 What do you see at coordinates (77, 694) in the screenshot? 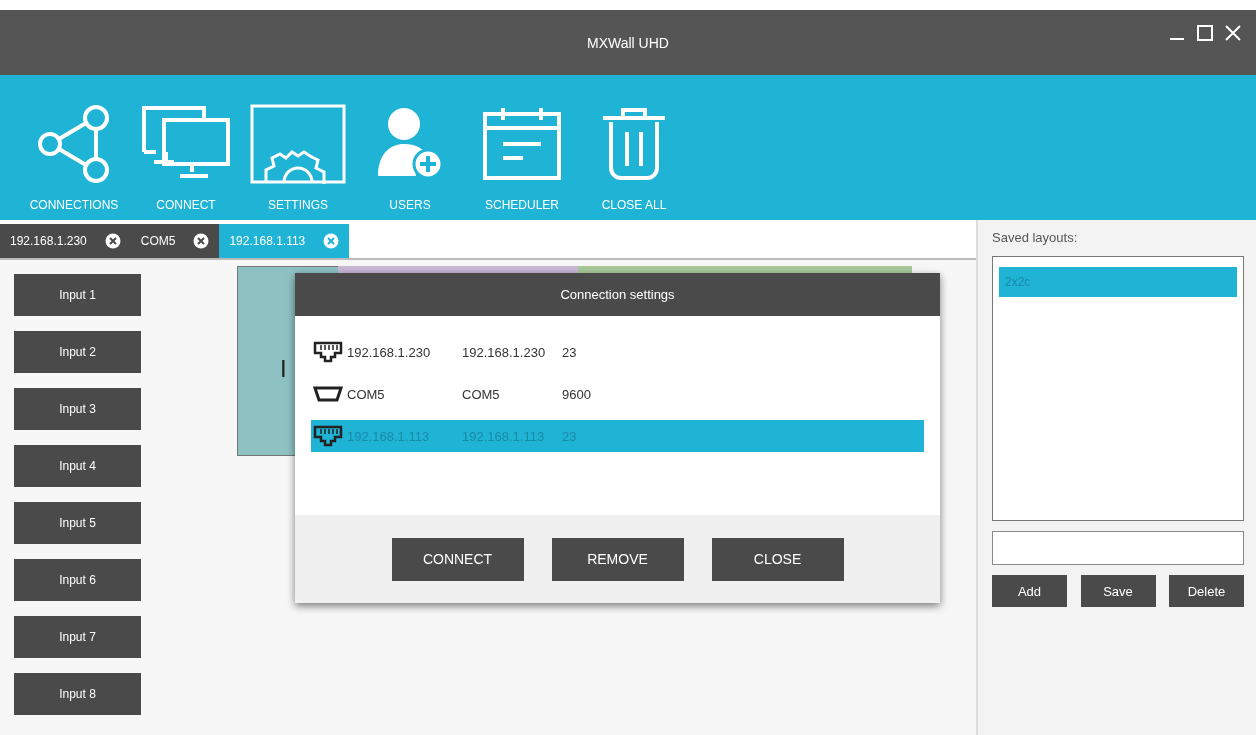
I see `input-button: Input 8` at bounding box center [77, 694].